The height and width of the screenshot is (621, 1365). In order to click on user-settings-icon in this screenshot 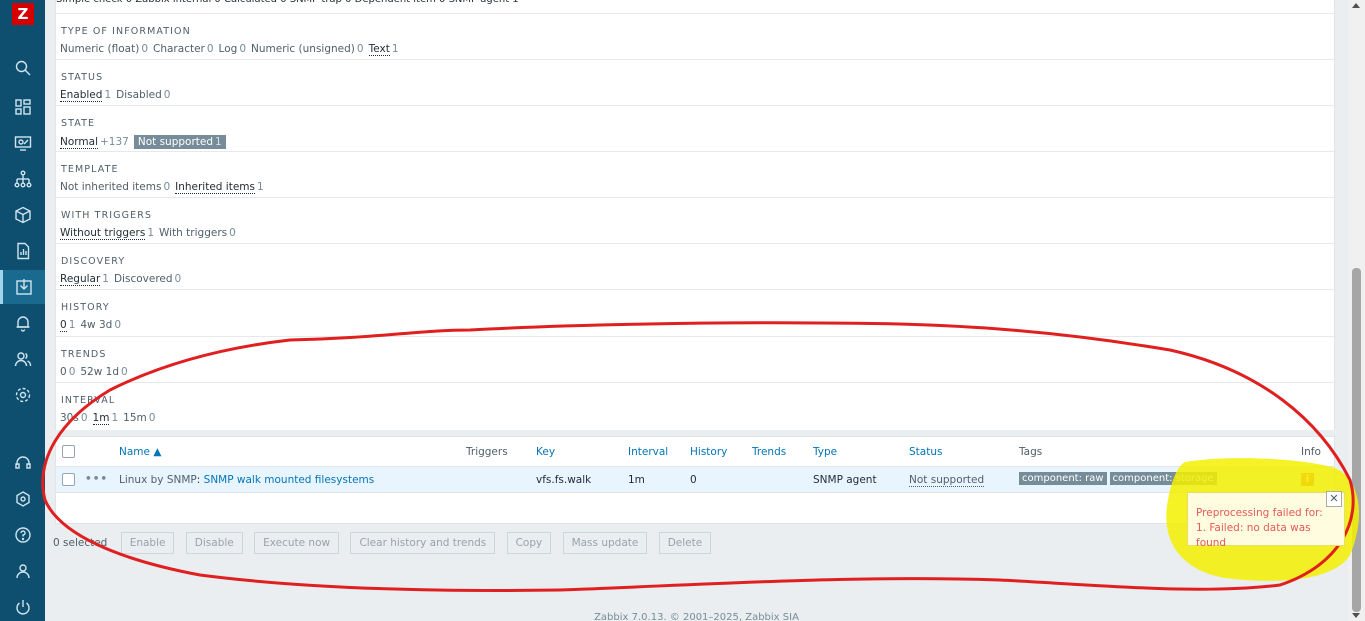, I will do `click(22, 571)`.